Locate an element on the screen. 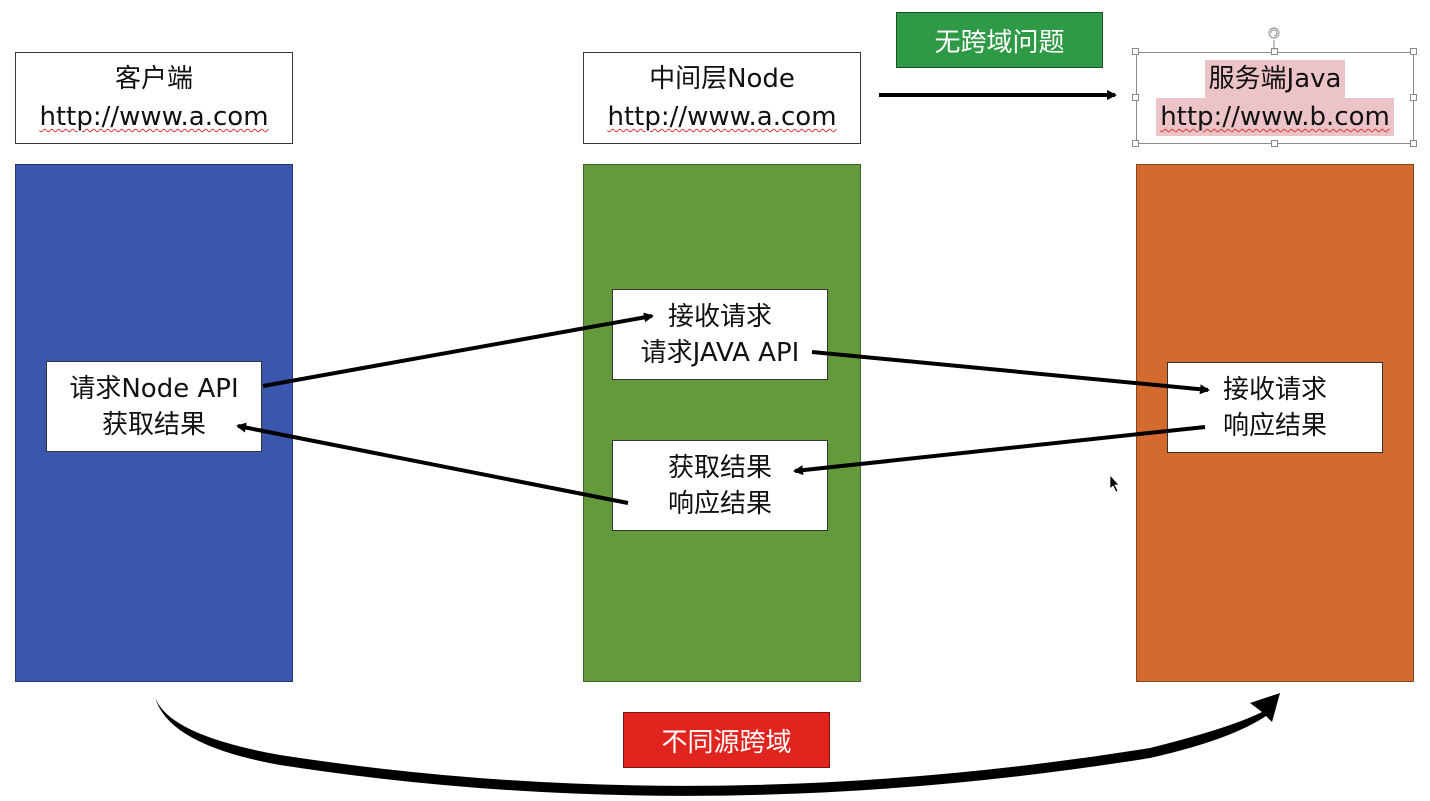  arrow-client-to-node is located at coordinates (458, 350).